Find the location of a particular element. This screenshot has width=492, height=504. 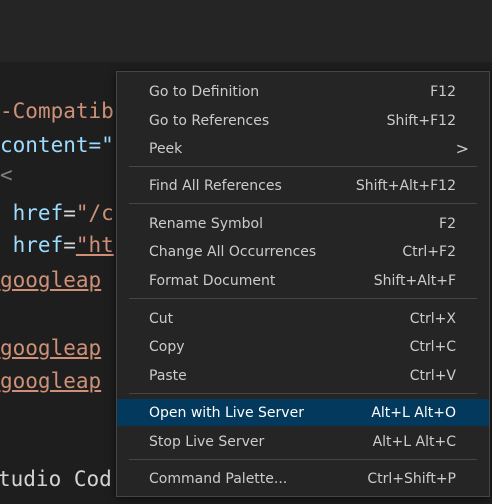

menu-item-shortcut: Shift+Alt+F is located at coordinates (414, 280).